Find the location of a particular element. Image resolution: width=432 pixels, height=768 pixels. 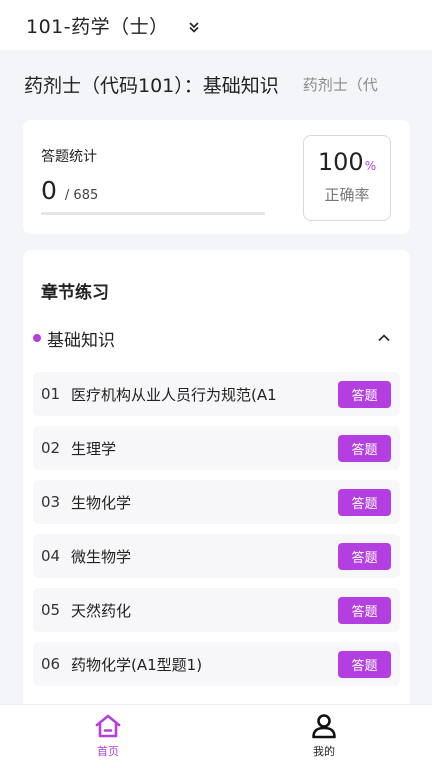

accuracy-box: 100% 正确率 is located at coordinates (347, 178).